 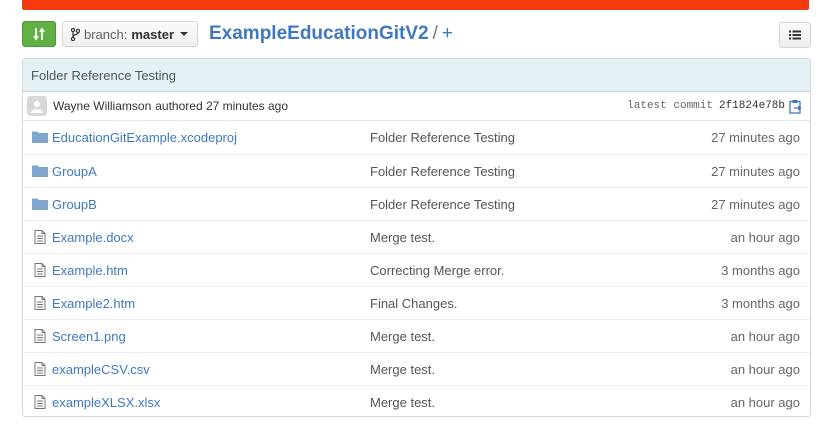 I want to click on file-name-link: exampleCSV.csv, so click(x=101, y=369).